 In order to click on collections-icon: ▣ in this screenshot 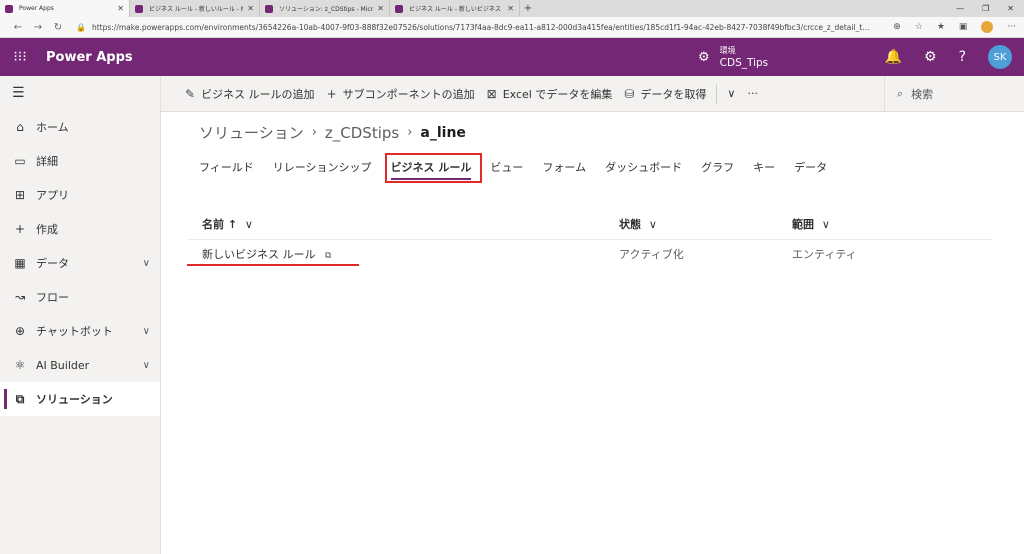, I will do `click(963, 27)`.